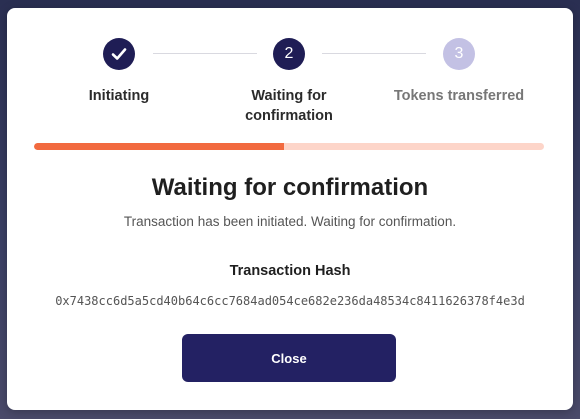 Image resolution: width=580 pixels, height=419 pixels. I want to click on progress-bar-fill, so click(159, 146).